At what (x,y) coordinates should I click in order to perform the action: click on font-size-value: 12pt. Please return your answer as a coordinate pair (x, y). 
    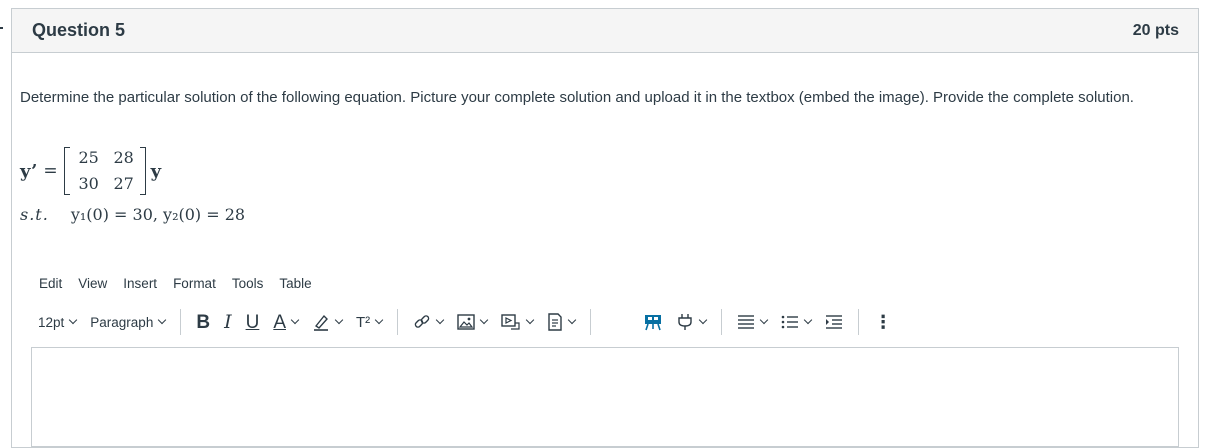
    Looking at the image, I should click on (51, 322).